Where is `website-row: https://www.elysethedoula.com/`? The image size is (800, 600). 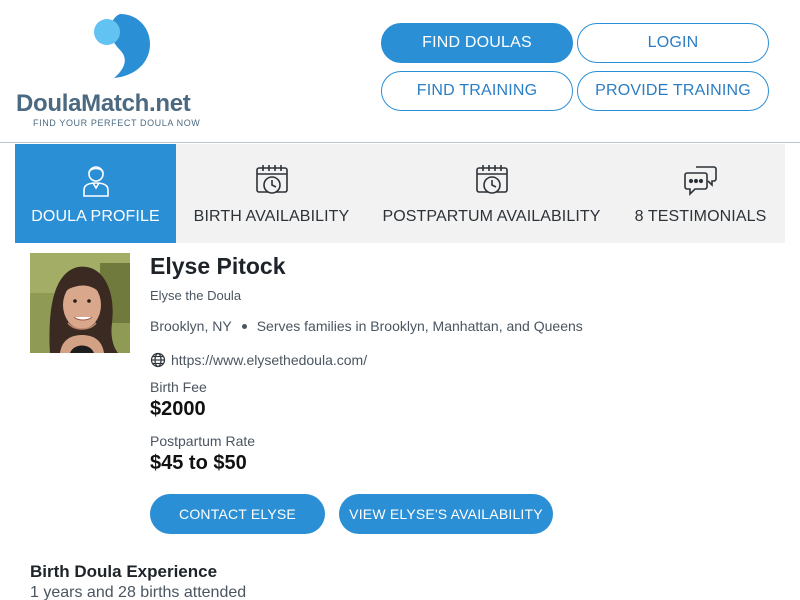
website-row: https://www.elysethedoula.com/ is located at coordinates (258, 360).